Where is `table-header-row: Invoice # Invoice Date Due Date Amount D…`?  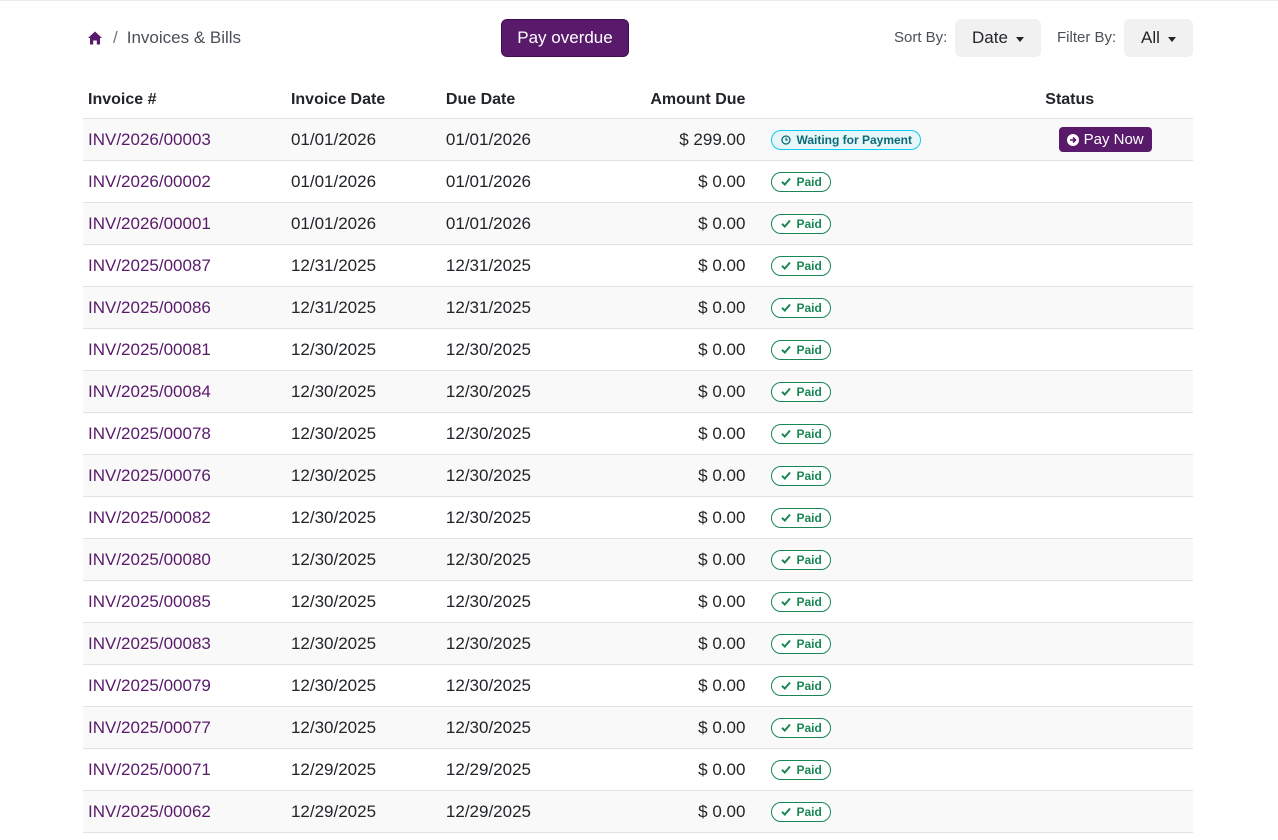 table-header-row: Invoice # Invoice Date Due Date Amount D… is located at coordinates (638, 100).